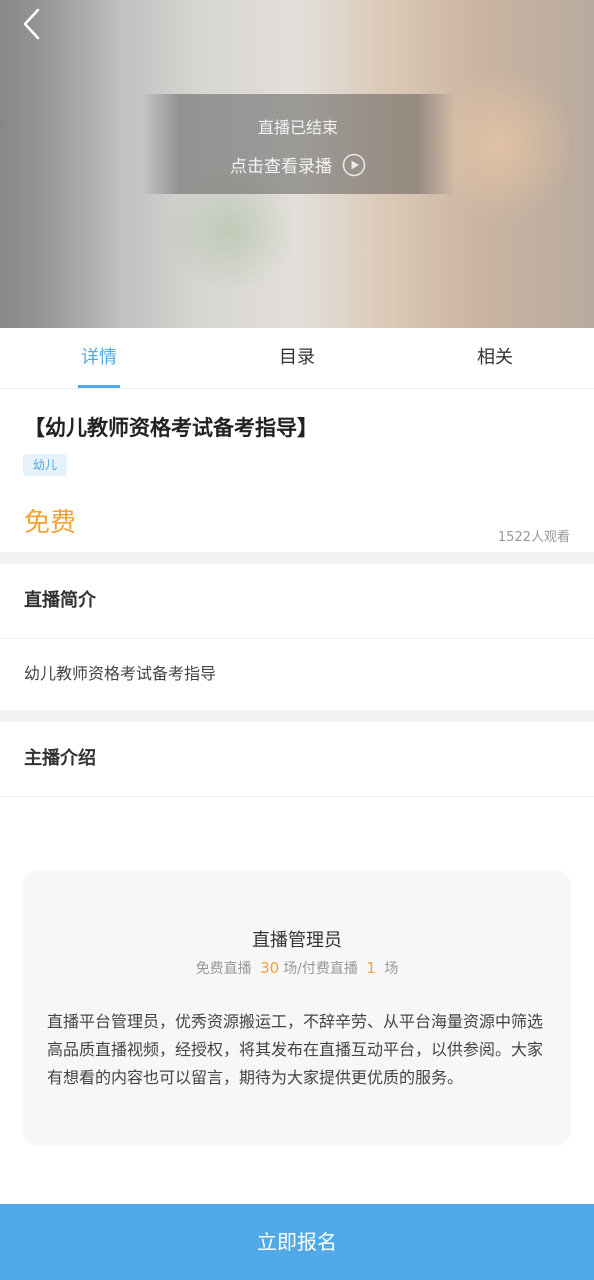 This screenshot has height=1280, width=594. I want to click on live-status-text: 直播已结束, so click(297, 127).